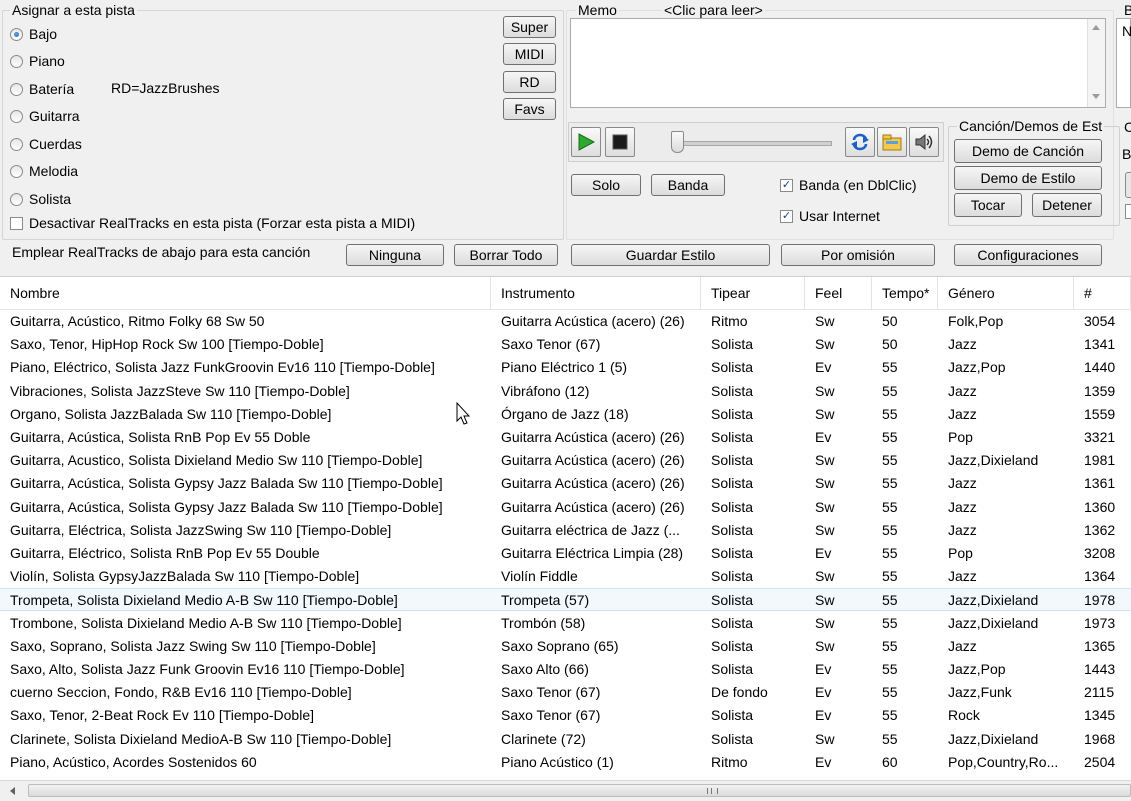 This screenshot has width=1131, height=801. Describe the element at coordinates (33, 34) in the screenshot. I see `radio-bajo: Bajo` at that location.